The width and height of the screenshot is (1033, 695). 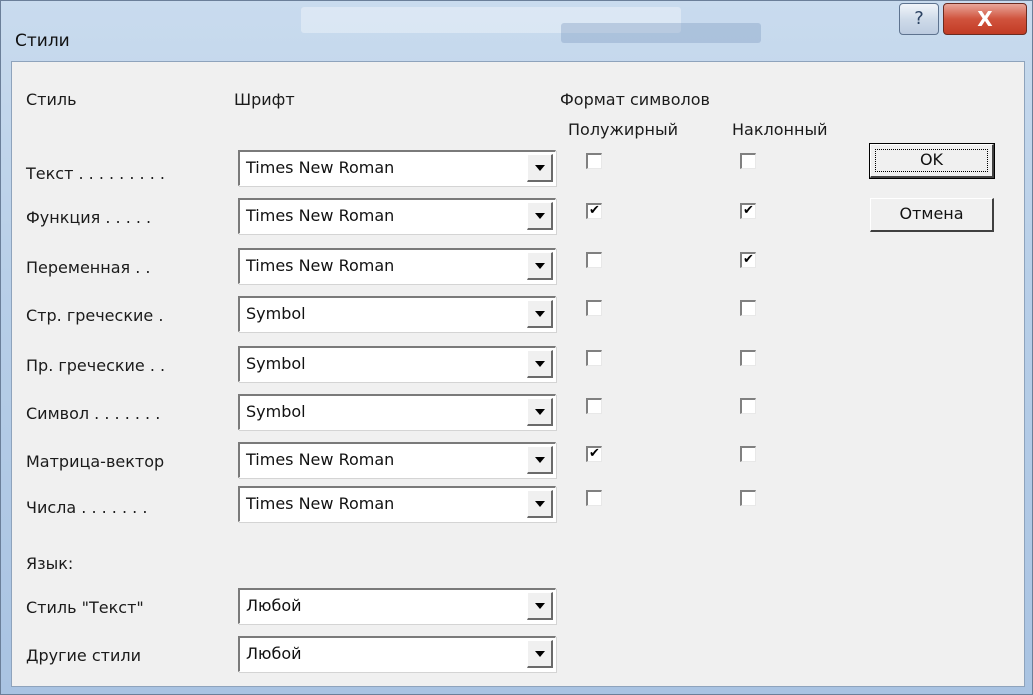 What do you see at coordinates (274, 605) in the screenshot?
I see `text-style-language-value: Любой` at bounding box center [274, 605].